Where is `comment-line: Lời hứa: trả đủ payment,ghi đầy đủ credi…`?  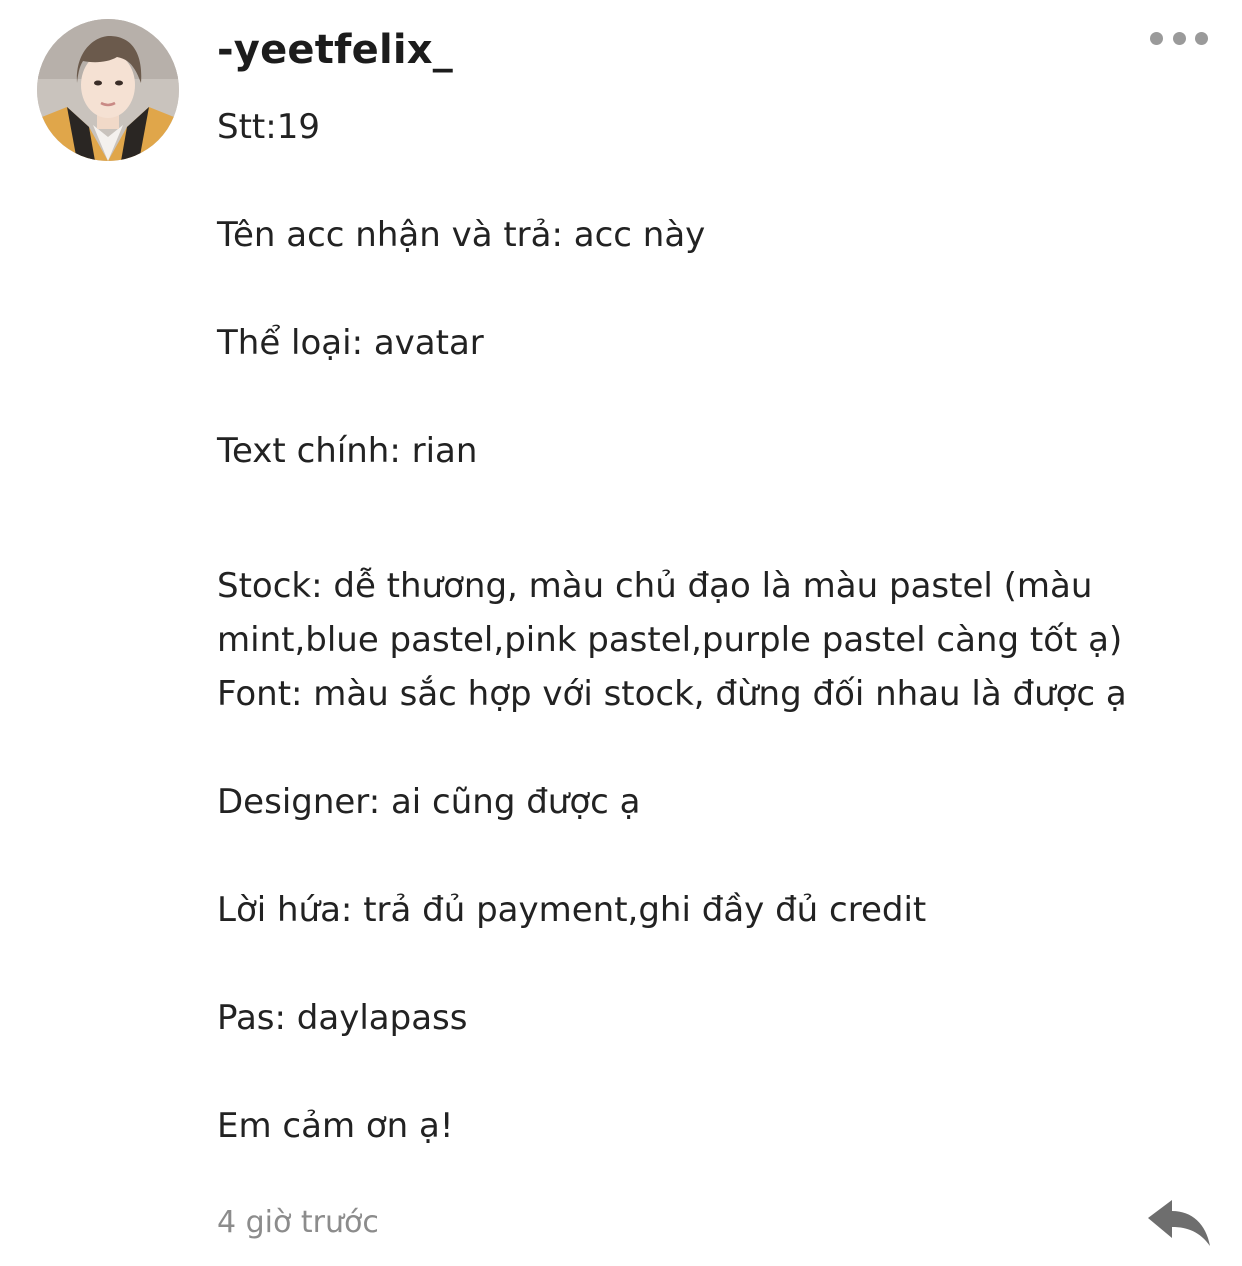 comment-line: Lời hứa: trả đủ payment,ghi đầy đủ credi… is located at coordinates (572, 910).